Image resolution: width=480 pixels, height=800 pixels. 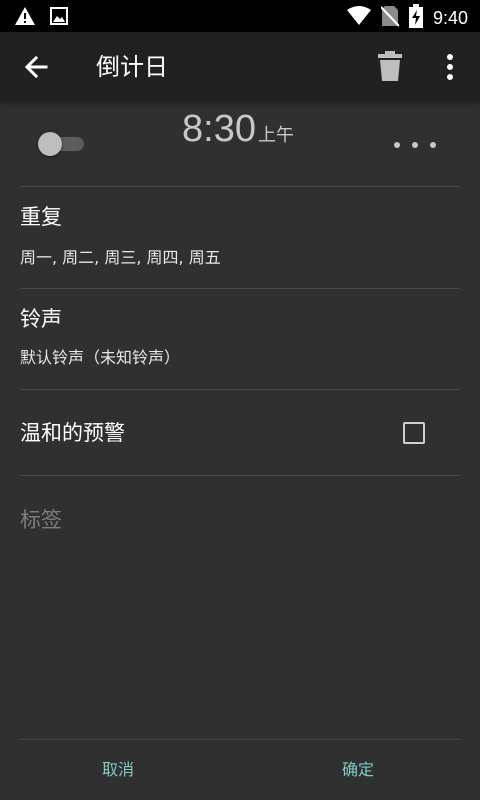 What do you see at coordinates (100, 357) in the screenshot?
I see `ringtone-value: 默认铃声（未知铃声）` at bounding box center [100, 357].